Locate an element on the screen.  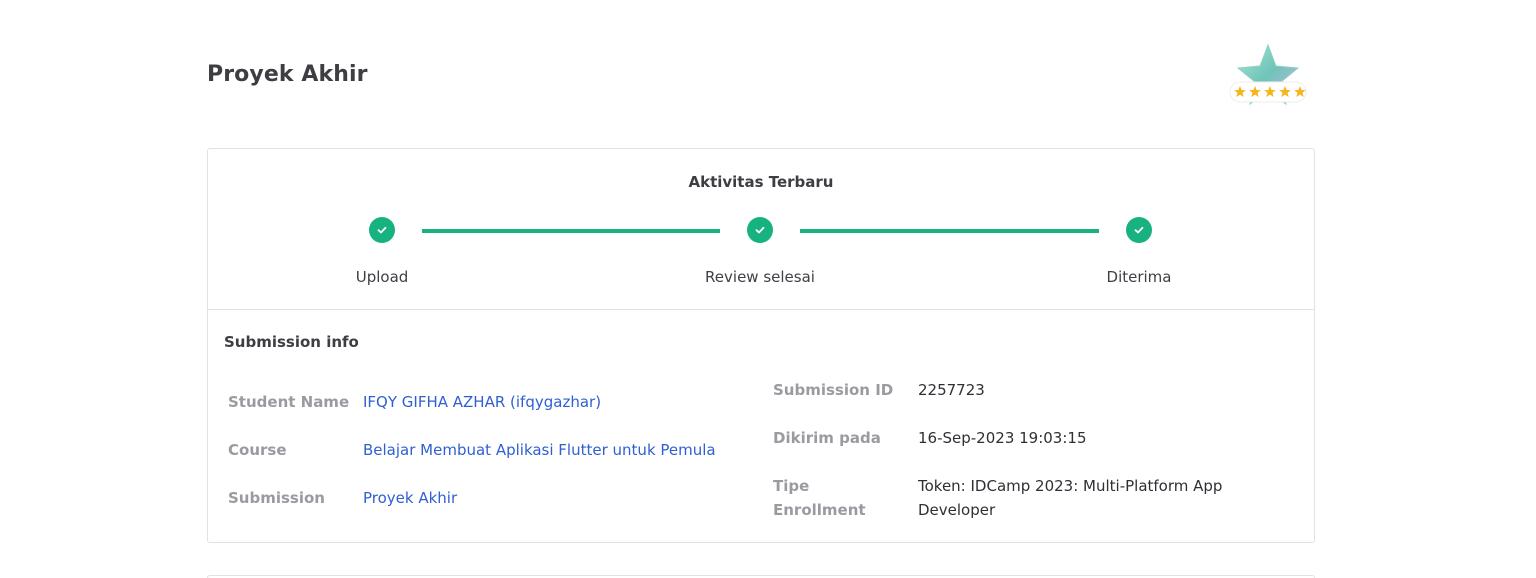
student-name-link: IFQY GIFHA AZHAR (ifqygazhar) is located at coordinates (482, 402).